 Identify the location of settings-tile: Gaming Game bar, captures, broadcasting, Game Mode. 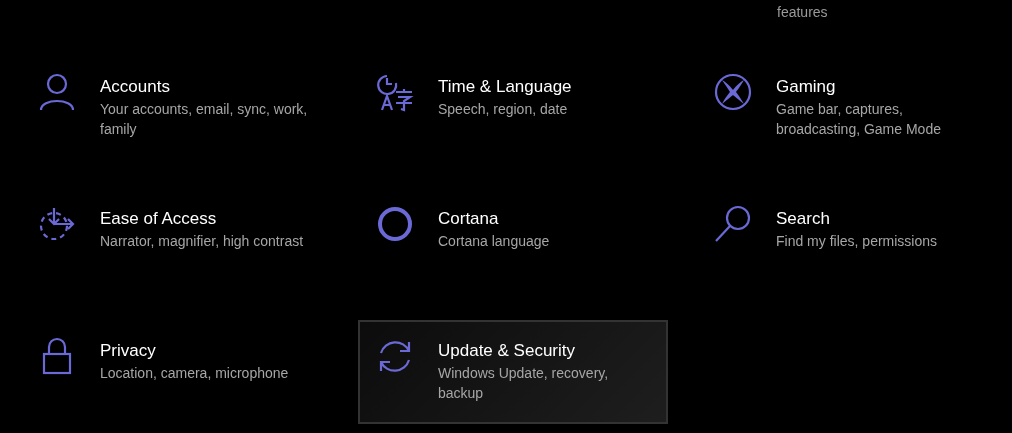
(851, 108).